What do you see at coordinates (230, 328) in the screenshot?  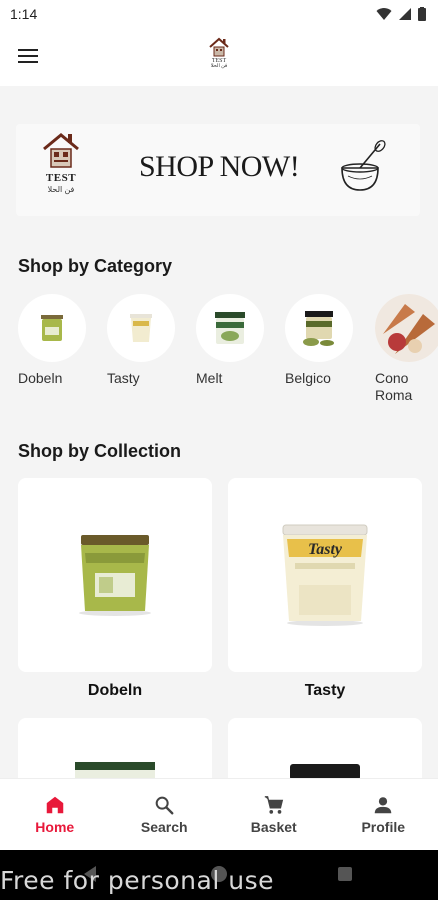 I see `melt-jar-image` at bounding box center [230, 328].